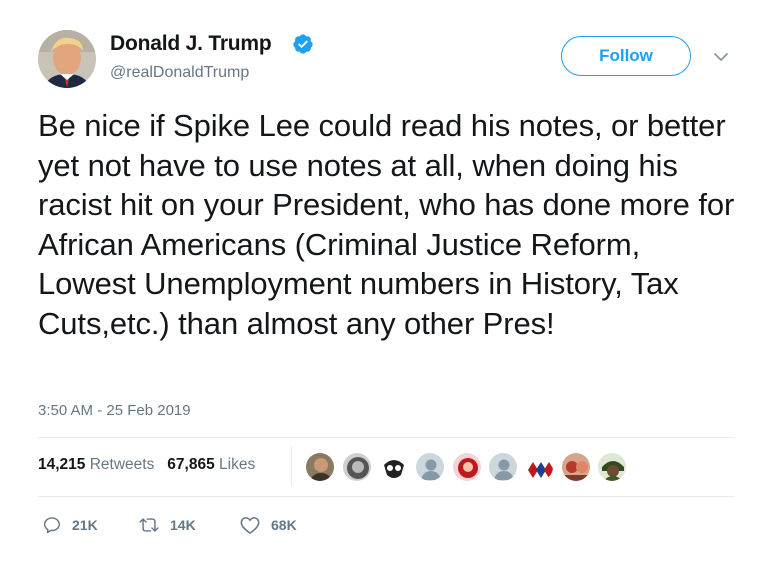 This screenshot has width=760, height=574. I want to click on like-count: 68K, so click(284, 525).